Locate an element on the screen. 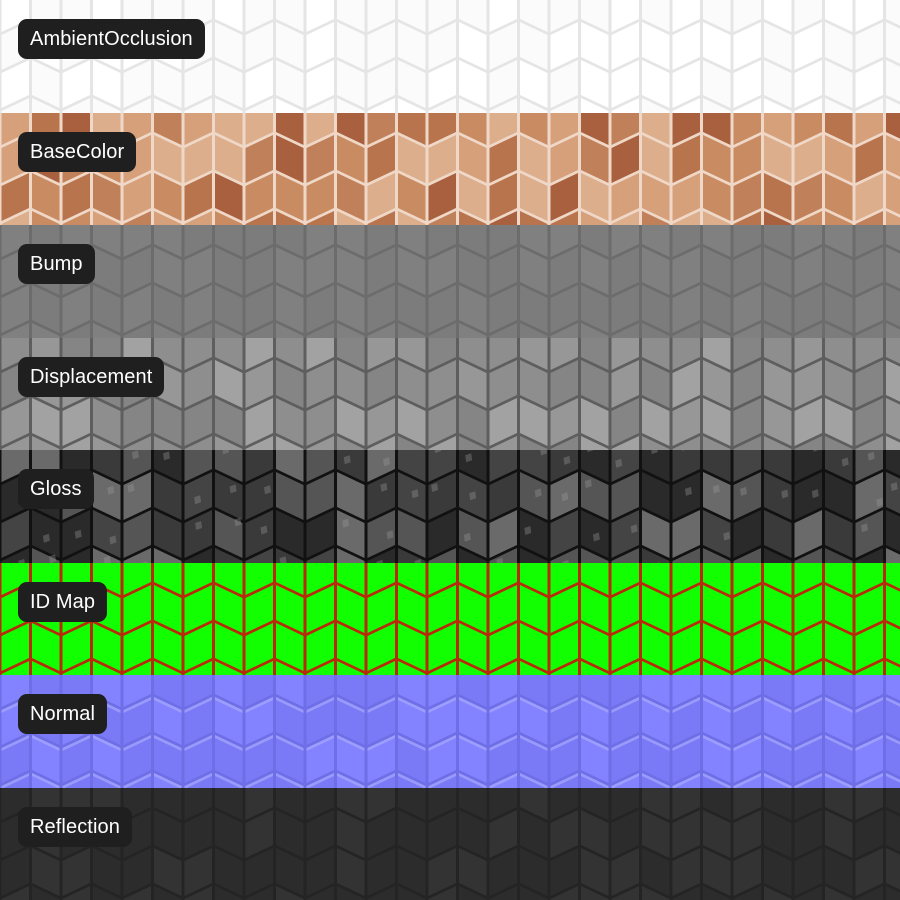 This screenshot has height=900, width=900. gloss-label: Gloss is located at coordinates (56, 489).